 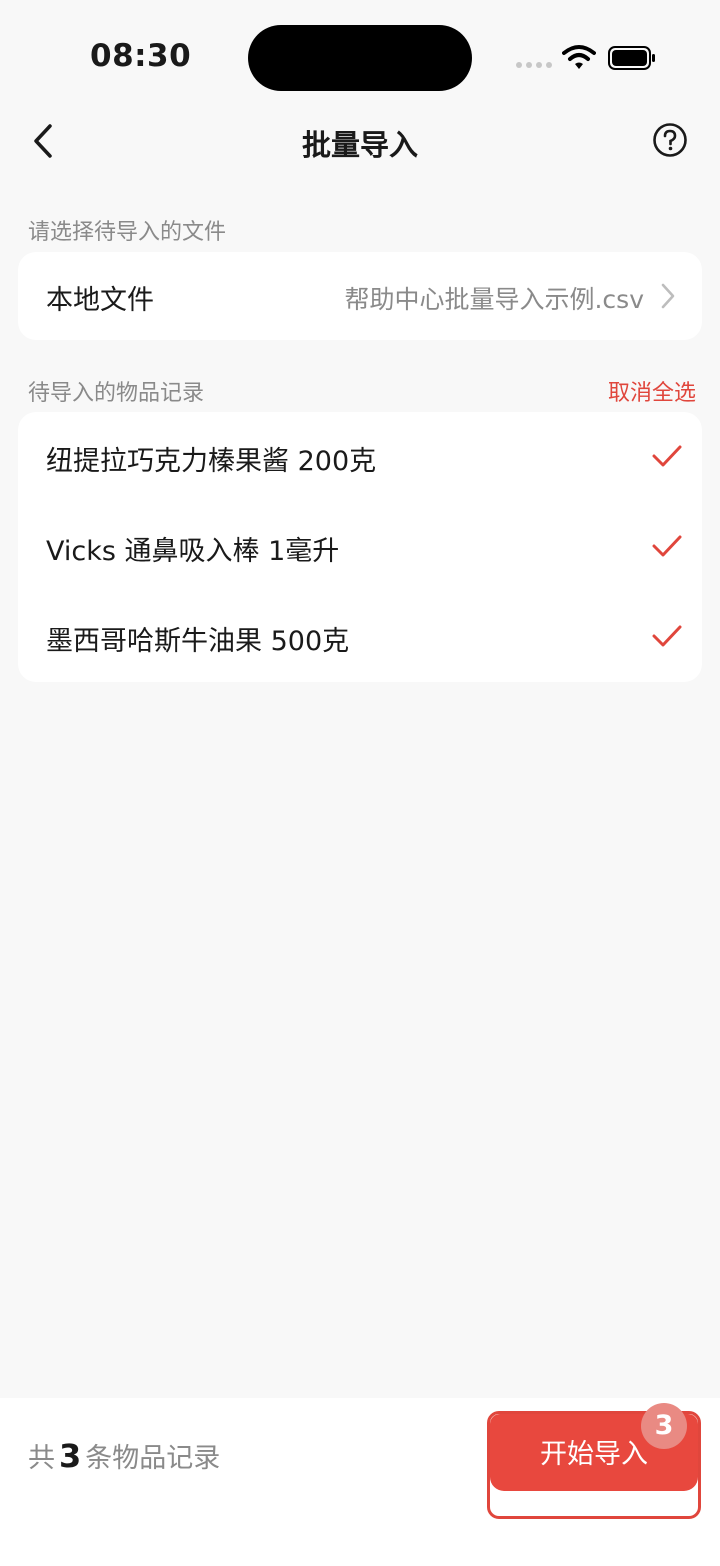 What do you see at coordinates (153, 1458) in the screenshot?
I see `summary-suffix: 条物品记录` at bounding box center [153, 1458].